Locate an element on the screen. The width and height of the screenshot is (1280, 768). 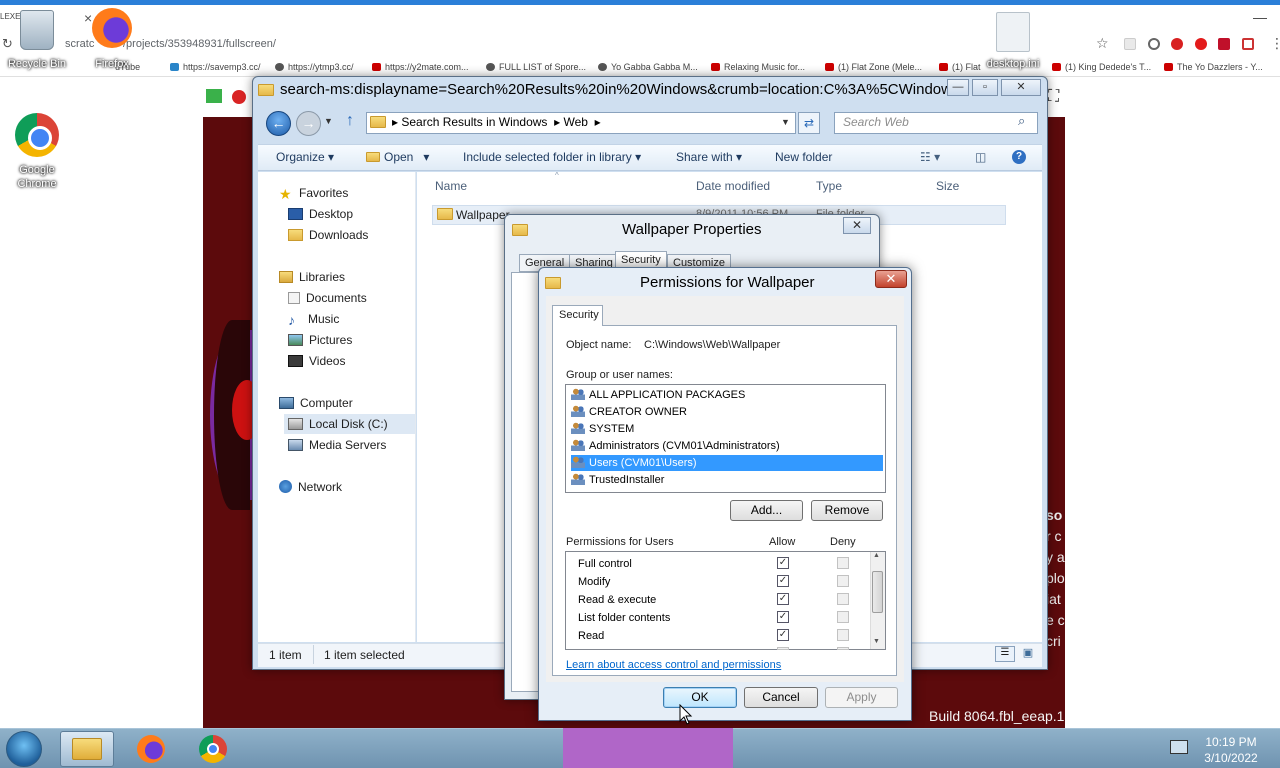
search-icon: ⌕ is located at coordinates (1021, 121).